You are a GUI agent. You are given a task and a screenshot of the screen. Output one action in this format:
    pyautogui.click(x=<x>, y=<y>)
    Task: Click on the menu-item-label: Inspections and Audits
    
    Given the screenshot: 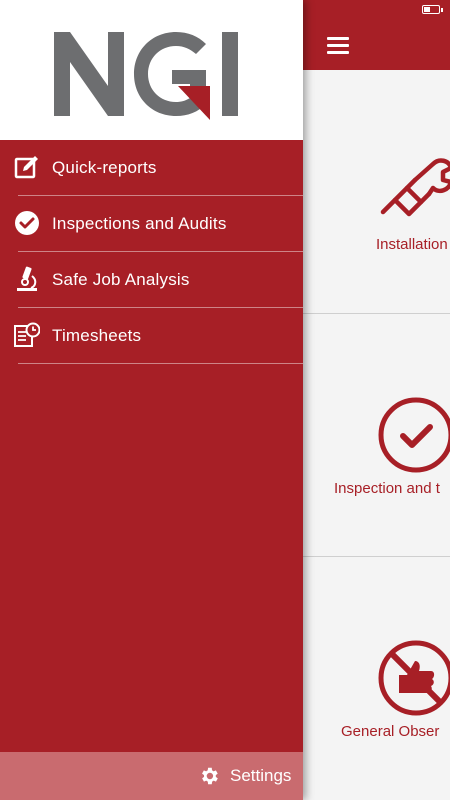 What is the action you would take?
    pyautogui.click(x=139, y=223)
    